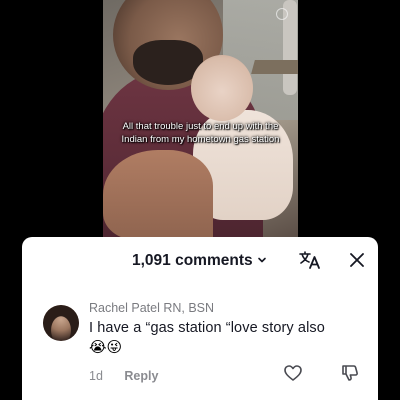 The height and width of the screenshot is (400, 400). I want to click on avatar, so click(61, 323).